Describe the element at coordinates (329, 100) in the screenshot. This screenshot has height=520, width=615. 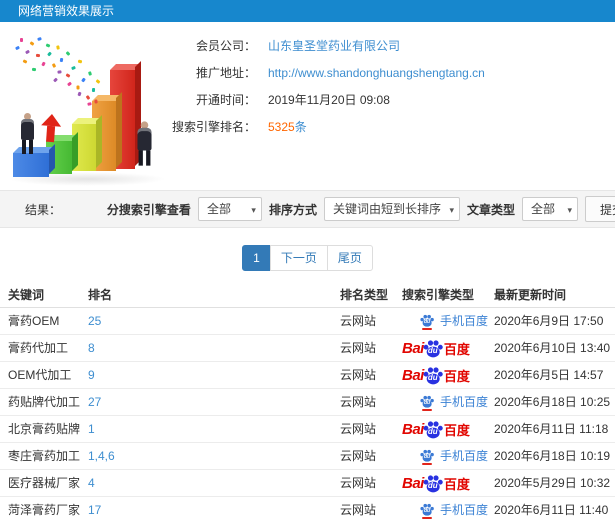
I see `open-time-value: 2019年11月20日 09:08` at that location.